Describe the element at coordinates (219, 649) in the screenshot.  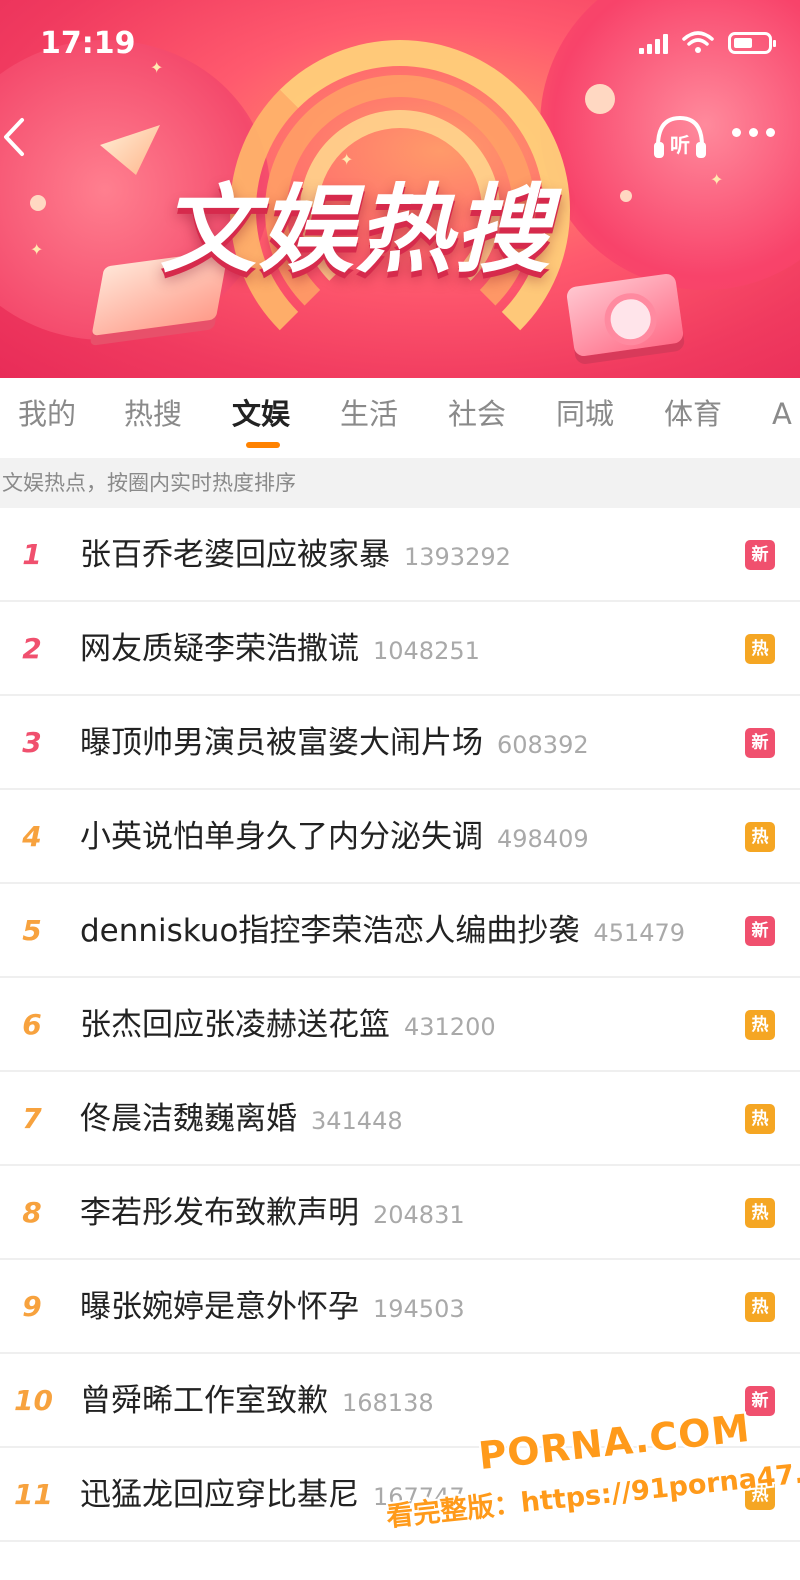
I see `topic-title: 网友质疑李荣浩撒谎` at that location.